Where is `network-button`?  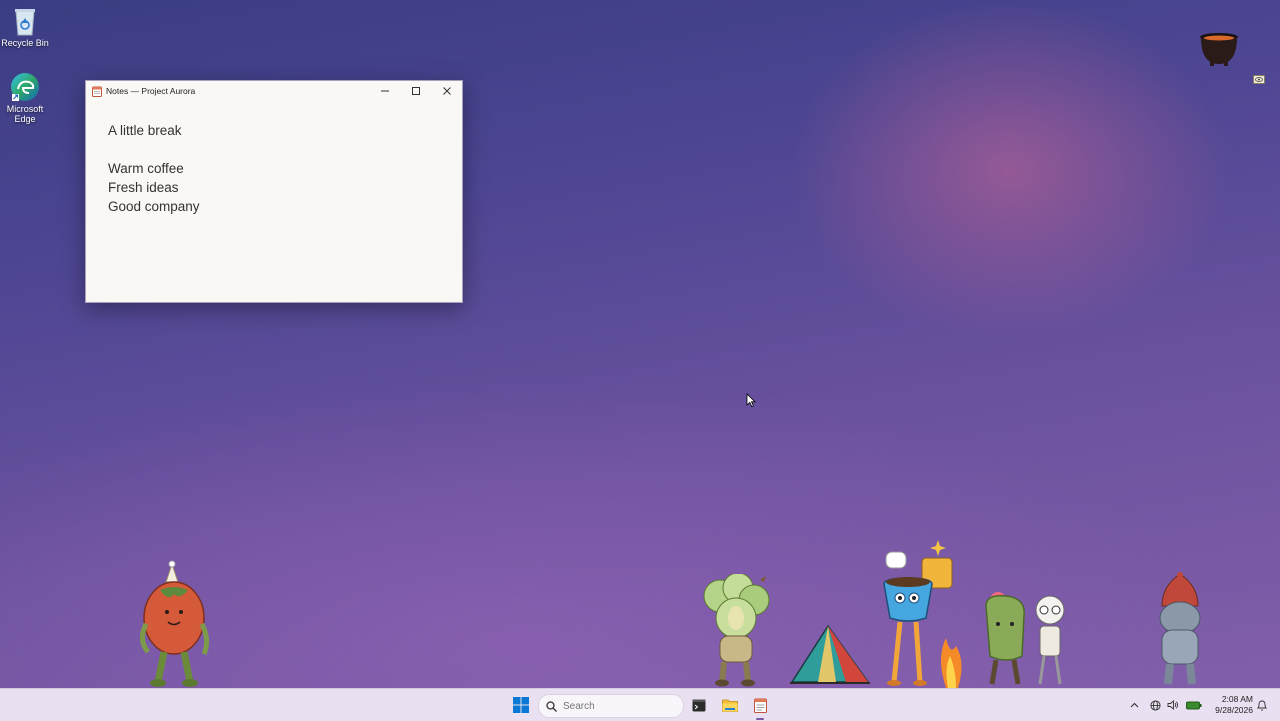 network-button is located at coordinates (1155, 705).